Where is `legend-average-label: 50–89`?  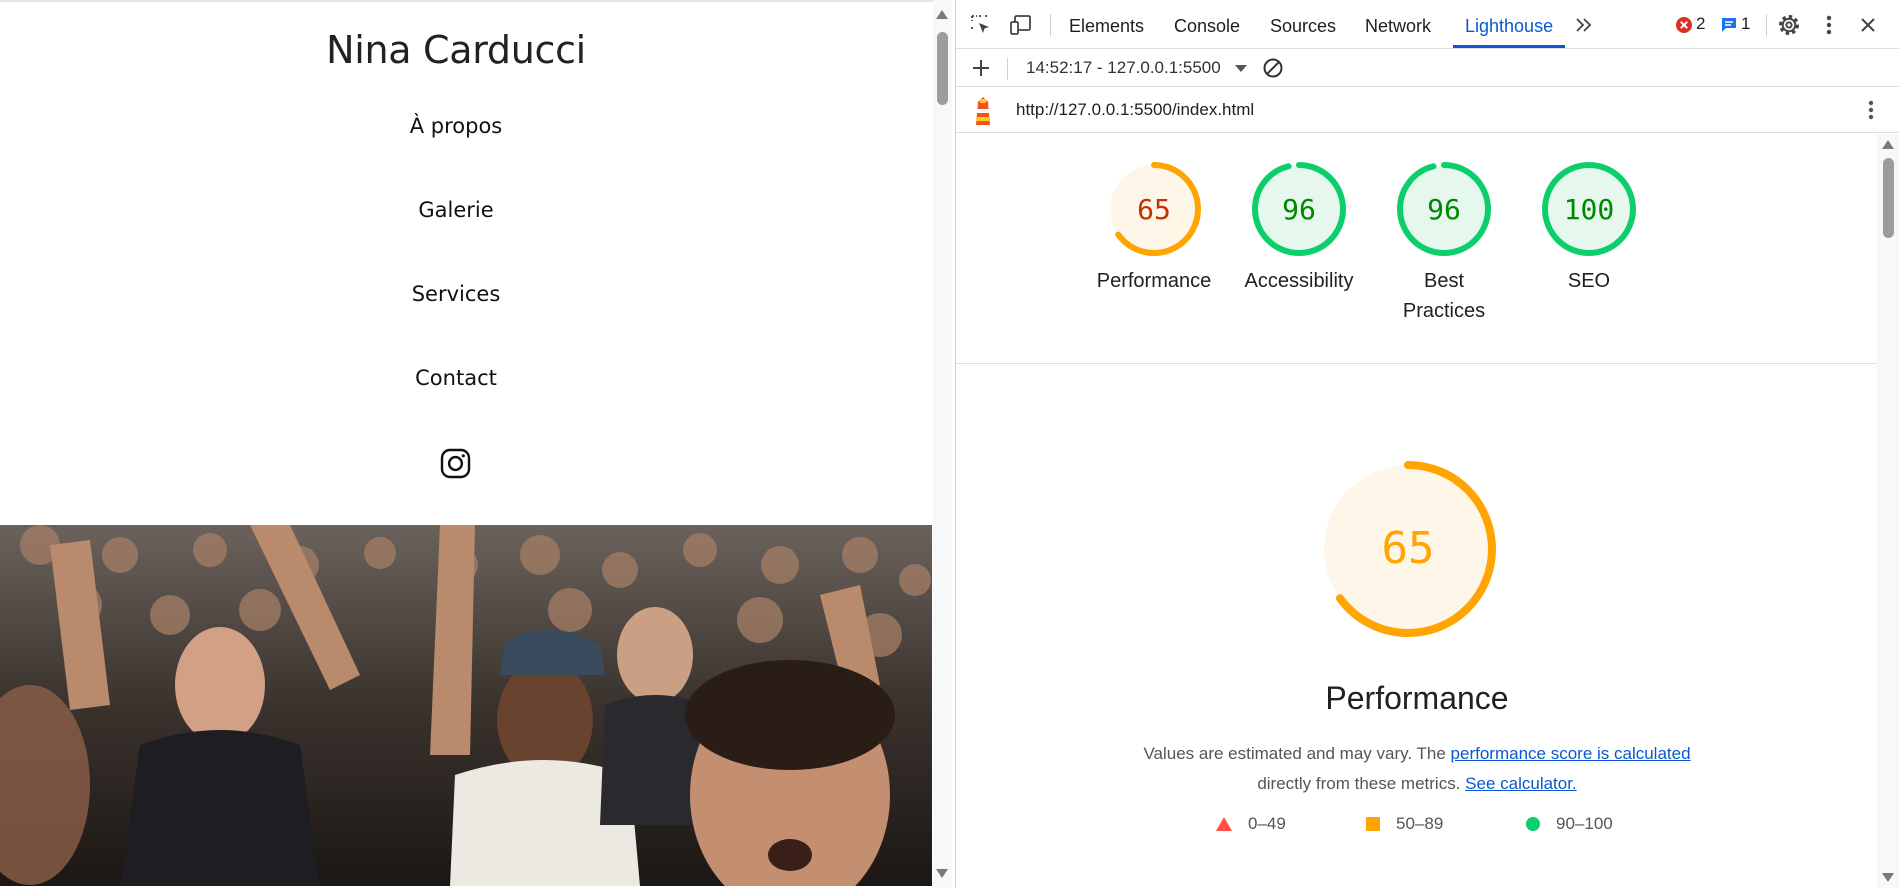
legend-average-label: 50–89 is located at coordinates (1420, 823).